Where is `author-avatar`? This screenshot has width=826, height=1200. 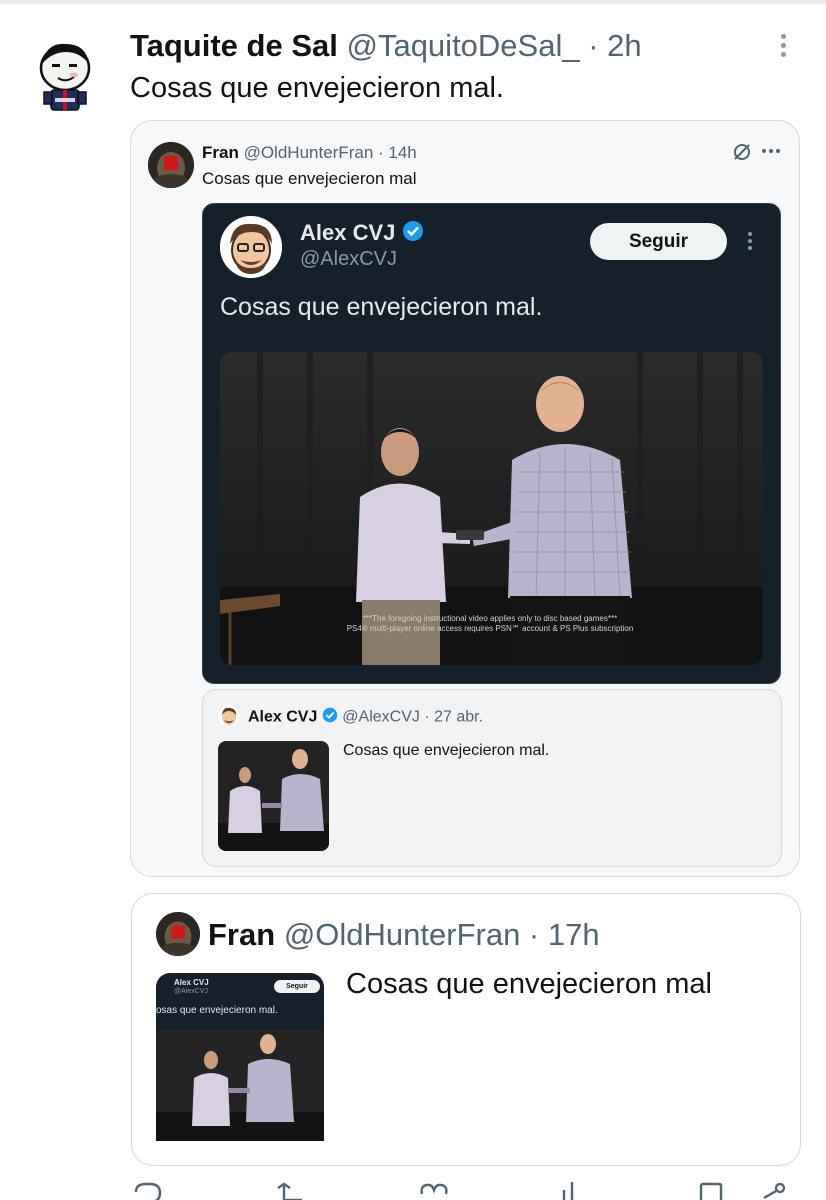
author-avatar is located at coordinates (65, 76).